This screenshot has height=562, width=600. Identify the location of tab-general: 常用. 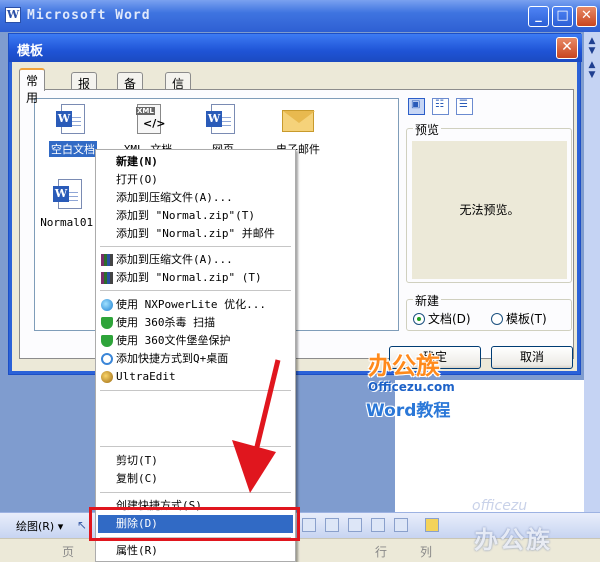
(32, 86).